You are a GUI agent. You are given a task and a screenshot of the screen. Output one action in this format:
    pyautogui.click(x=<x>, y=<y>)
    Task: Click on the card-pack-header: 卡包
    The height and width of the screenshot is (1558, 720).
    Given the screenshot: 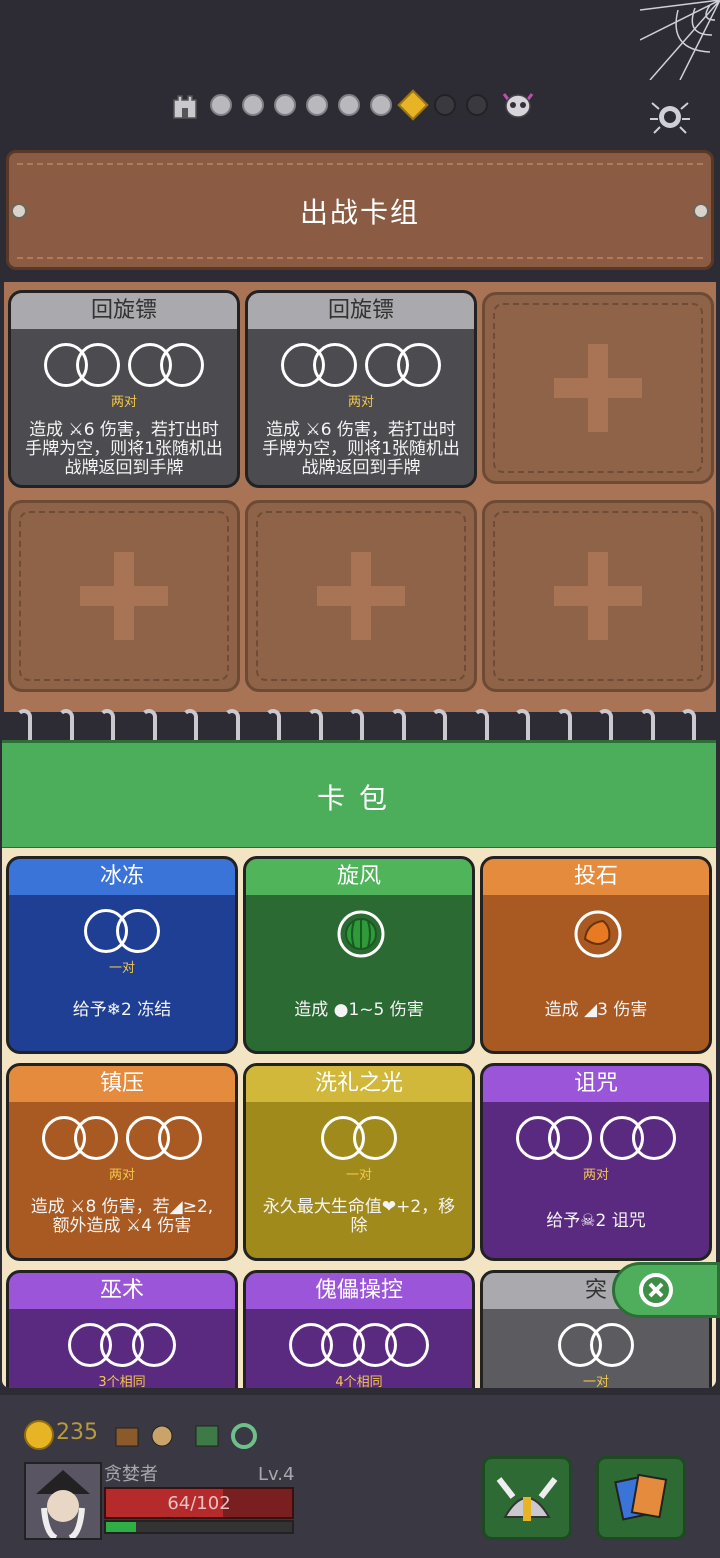 What is the action you would take?
    pyautogui.click(x=359, y=795)
    